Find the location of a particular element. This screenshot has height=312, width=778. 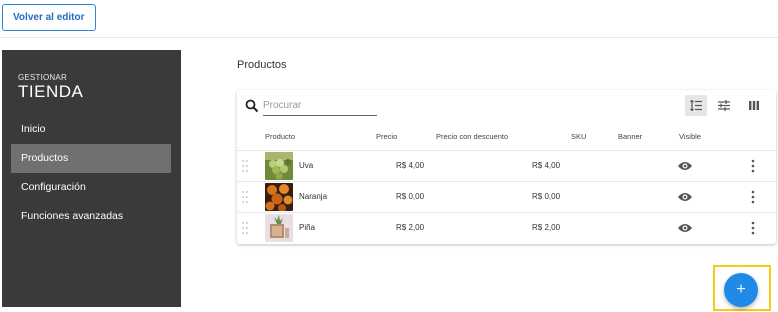

column-header-price: Precio is located at coordinates (386, 136).